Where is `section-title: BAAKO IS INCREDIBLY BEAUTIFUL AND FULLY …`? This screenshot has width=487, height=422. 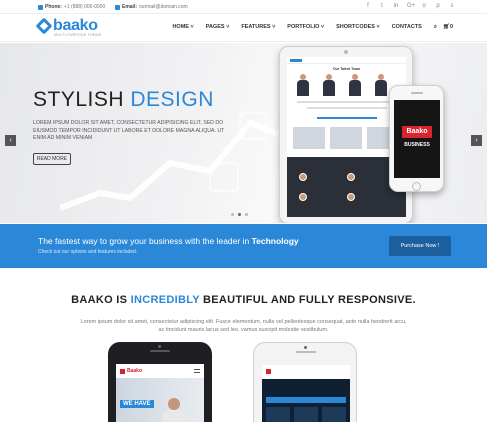 section-title: BAAKO IS INCREDIBLY BEAUTIFUL AND FULLY … is located at coordinates (243, 300).